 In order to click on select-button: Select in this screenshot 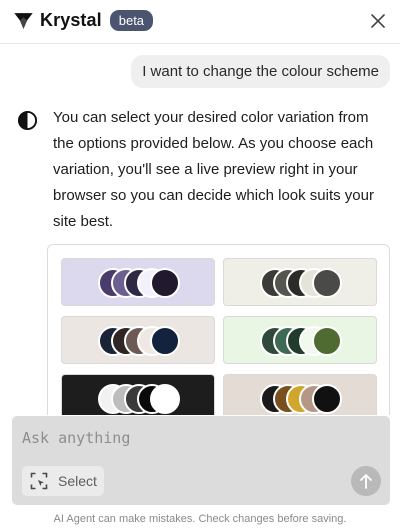, I will do `click(63, 481)`.